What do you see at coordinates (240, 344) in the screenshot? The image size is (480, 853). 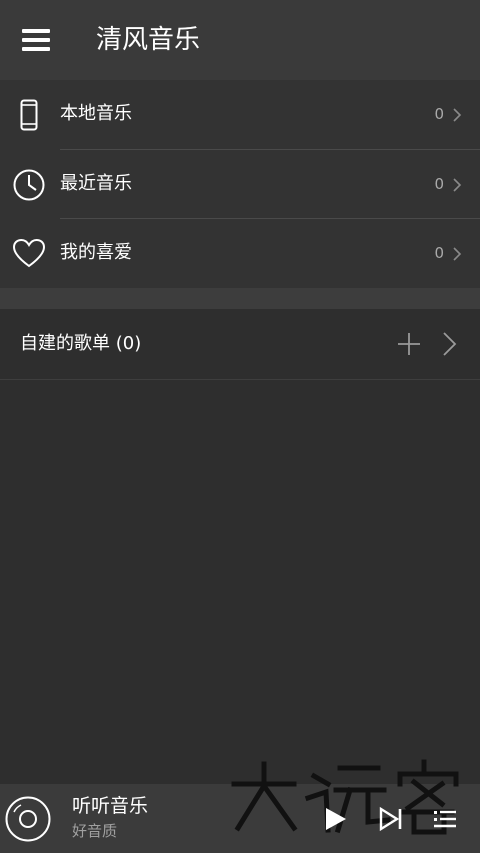 I see `custom-playlists-row: 自建的歌单 (0)` at bounding box center [240, 344].